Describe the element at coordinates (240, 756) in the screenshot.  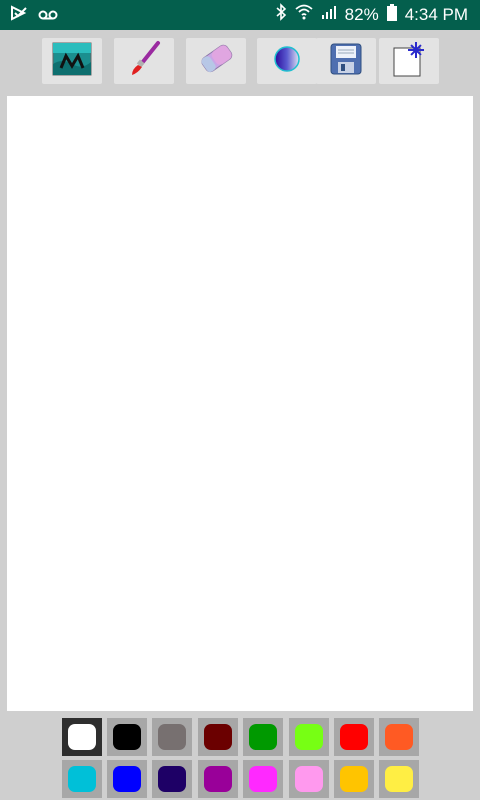
I see `color-palette` at that location.